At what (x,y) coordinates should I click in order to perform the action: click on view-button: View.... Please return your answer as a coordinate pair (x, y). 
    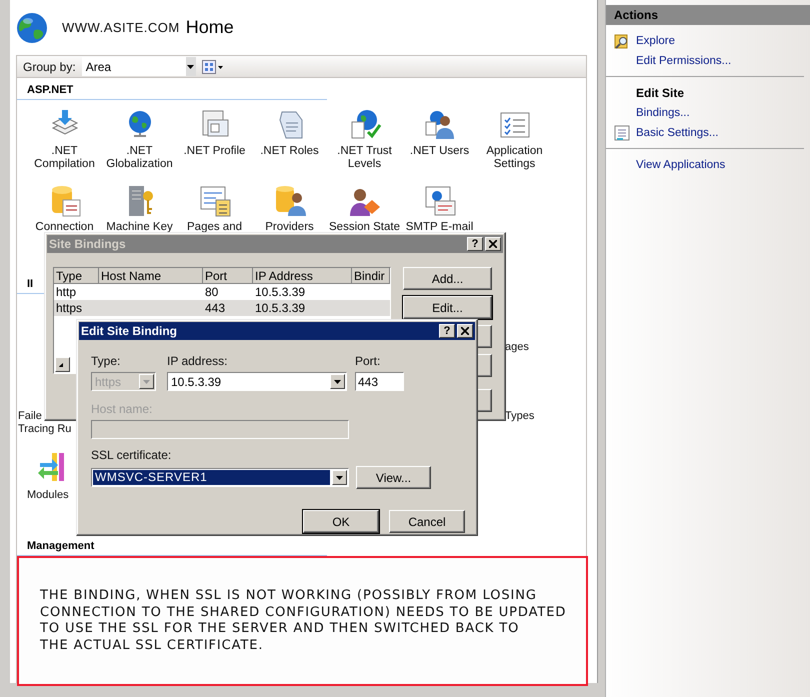
    Looking at the image, I should click on (393, 477).